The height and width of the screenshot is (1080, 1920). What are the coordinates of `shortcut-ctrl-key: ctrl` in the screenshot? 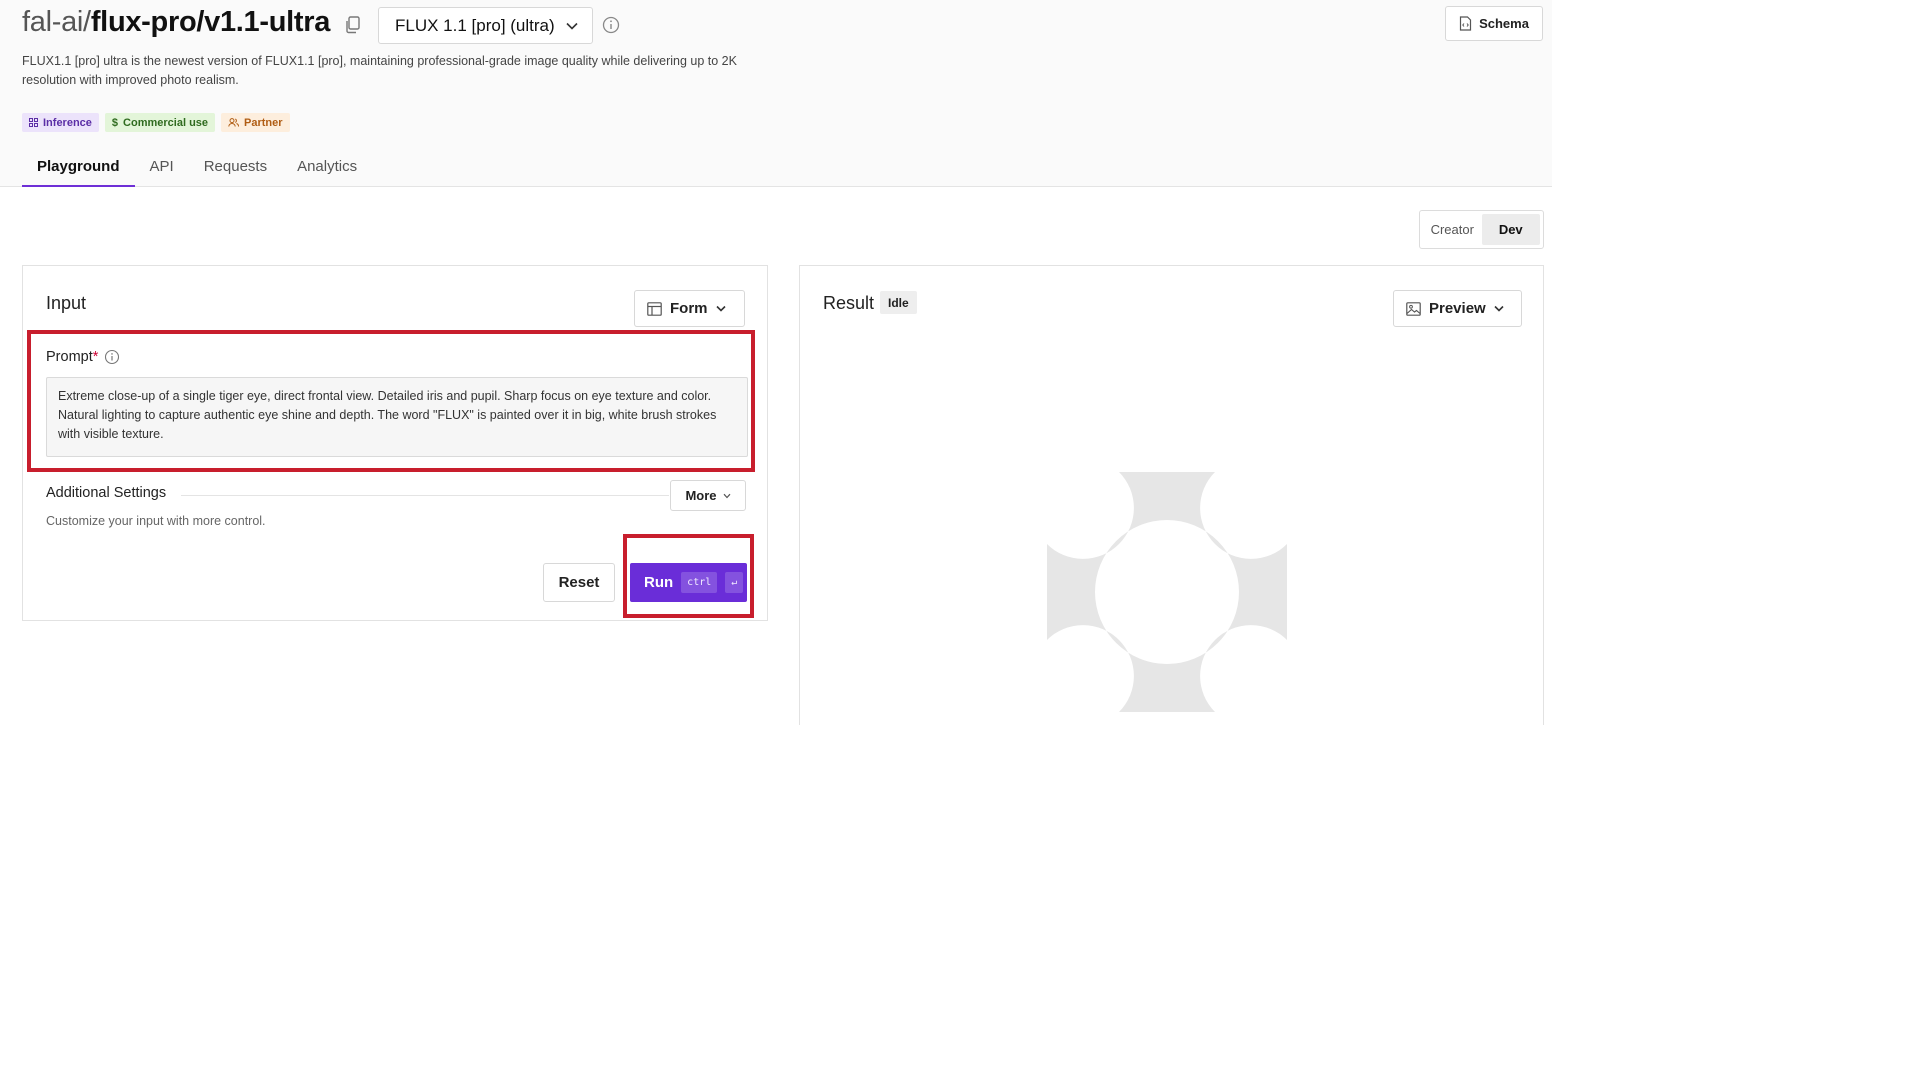 It's located at (699, 582).